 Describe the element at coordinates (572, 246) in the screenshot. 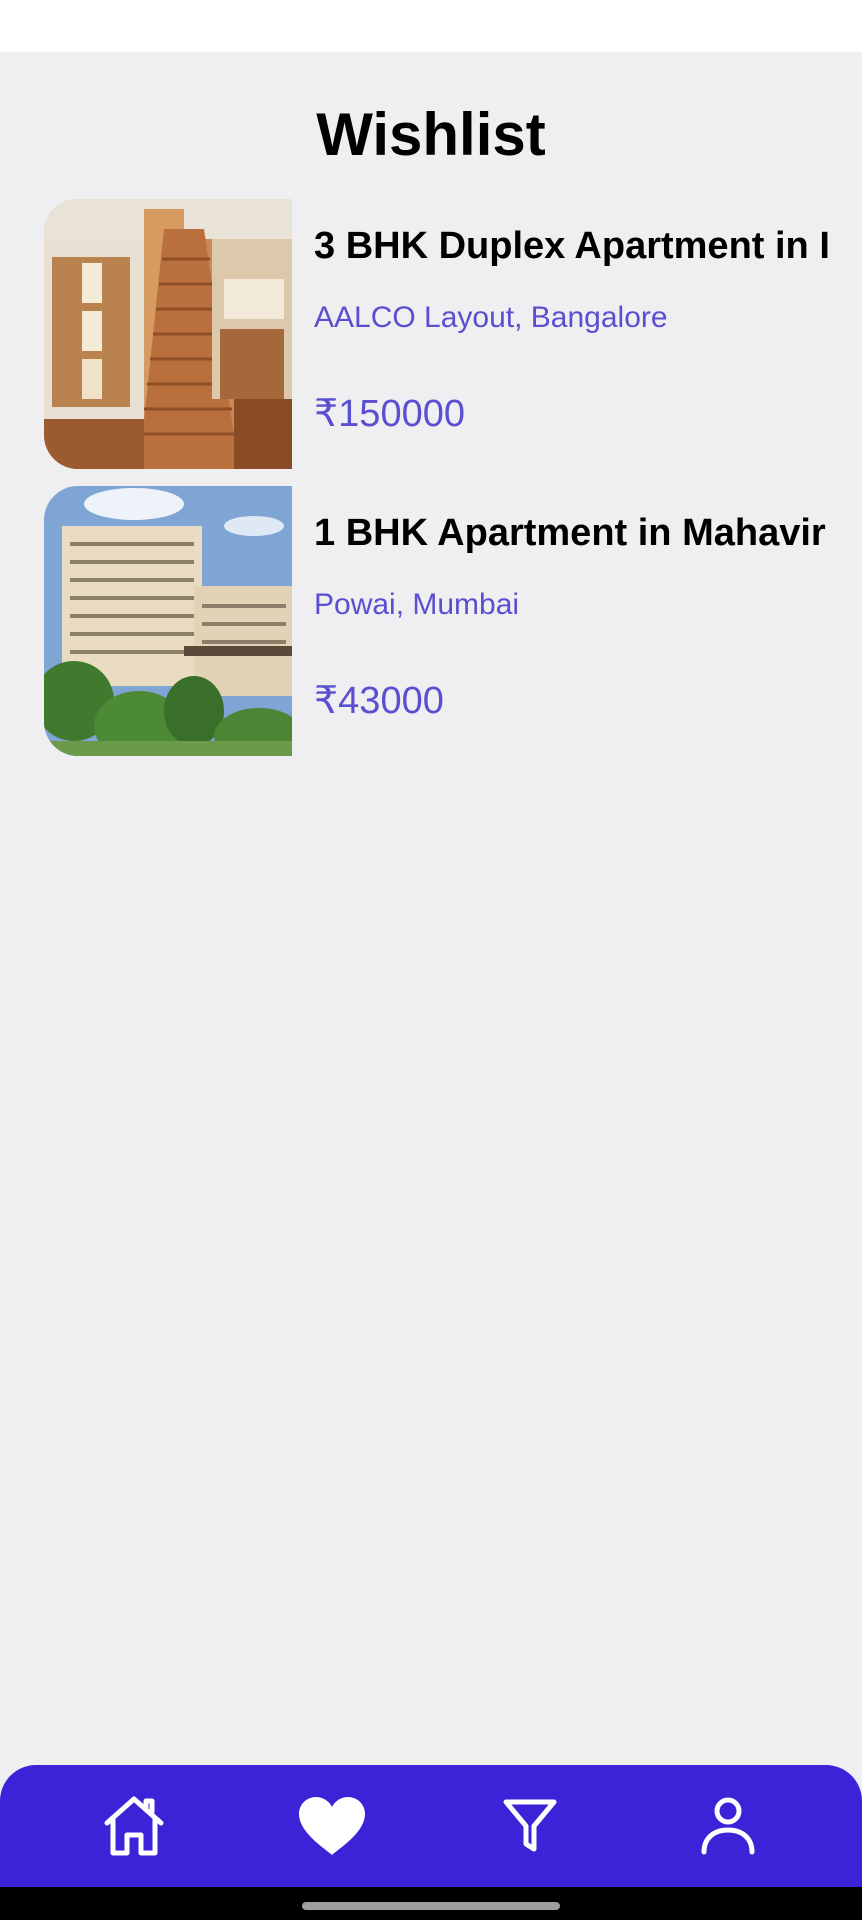

I see `property-title: 3 BHK Duplex Apartment in I` at that location.